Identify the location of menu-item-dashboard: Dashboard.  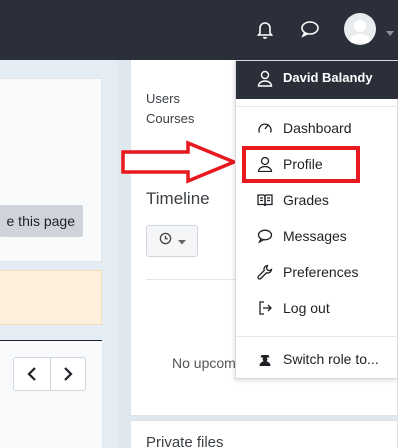
(317, 129).